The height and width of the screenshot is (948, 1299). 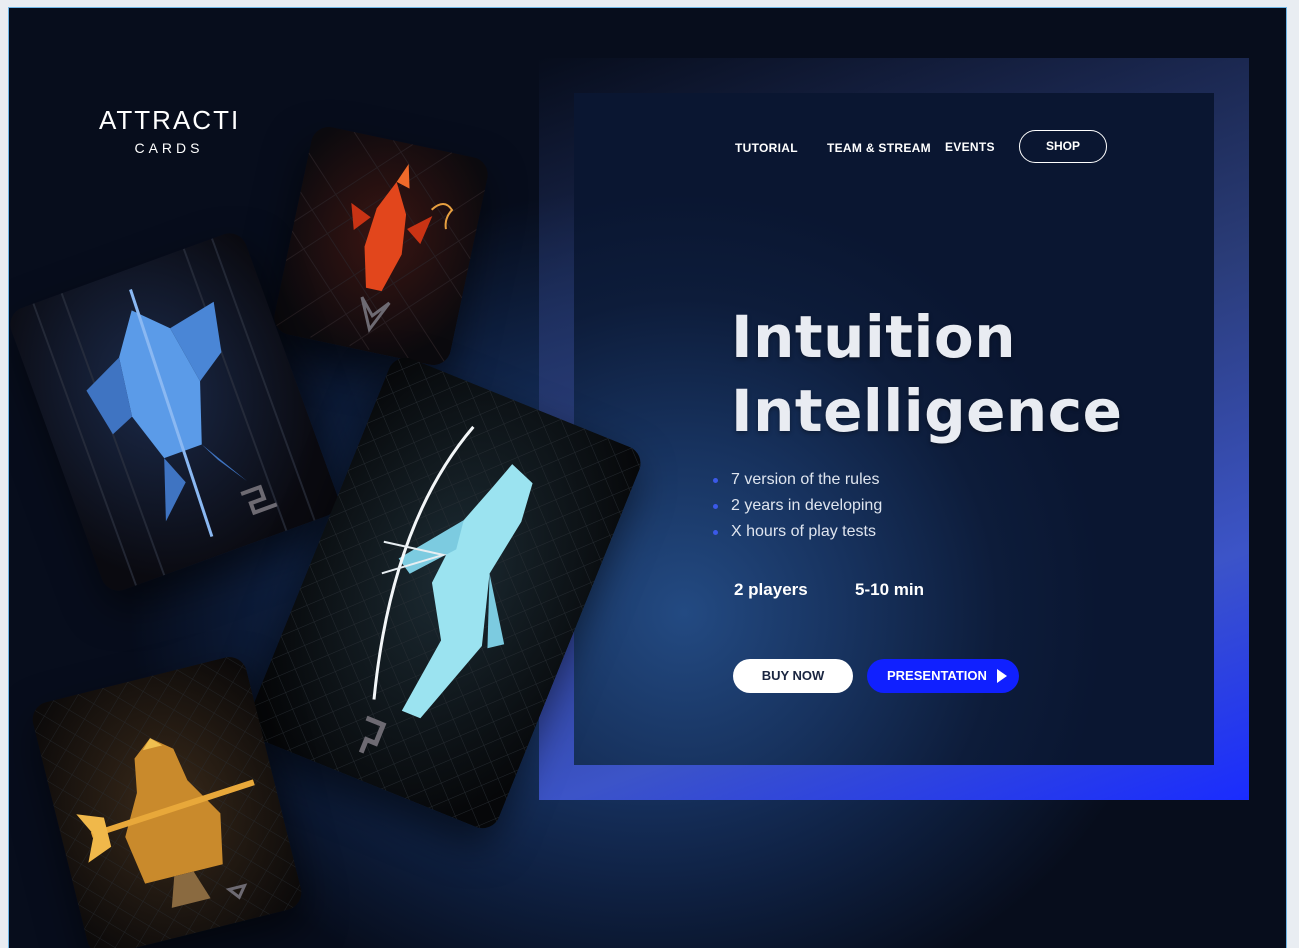 I want to click on players-count: 2 players, so click(x=771, y=589).